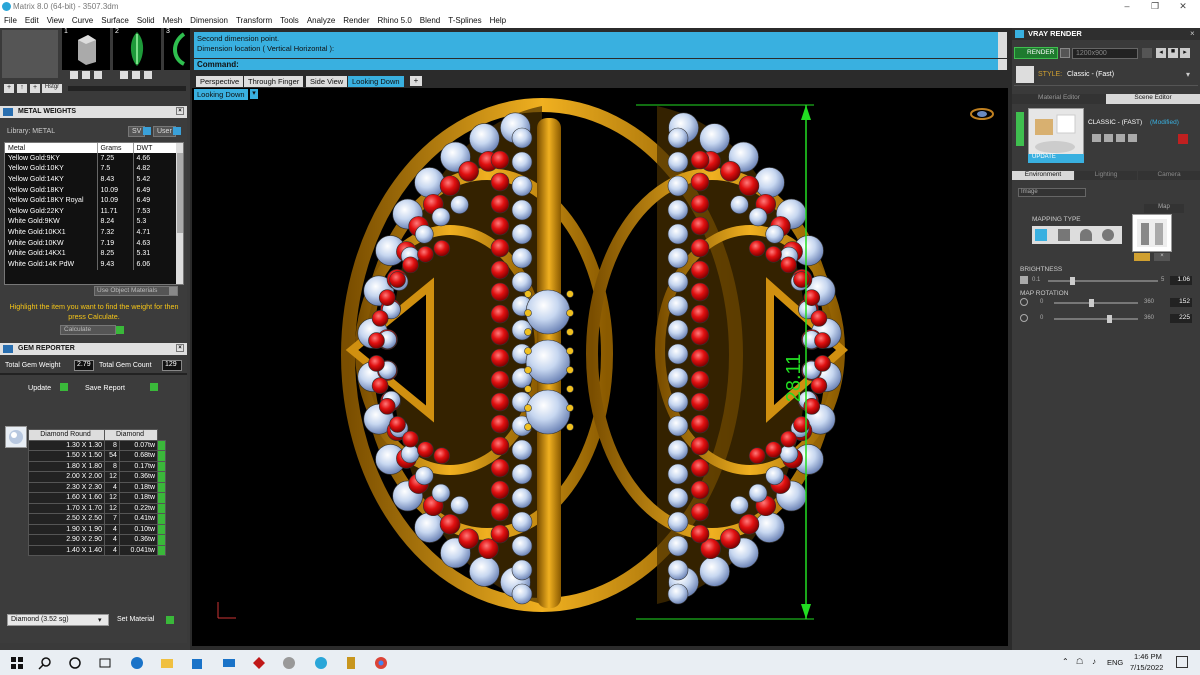 This screenshot has width=1200, height=675. I want to click on menu-dimension: Dimension, so click(209, 19).